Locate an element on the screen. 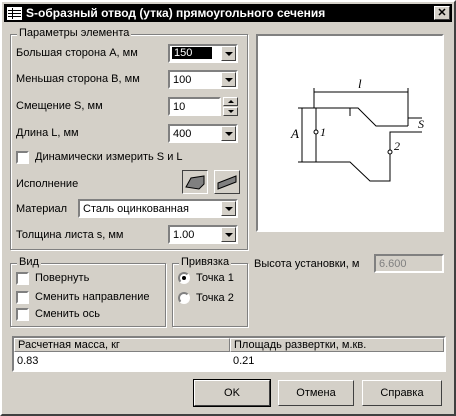 Image resolution: width=456 pixels, height=416 pixels. area-column-header: Площадь развертки, м.кв. is located at coordinates (337, 345).